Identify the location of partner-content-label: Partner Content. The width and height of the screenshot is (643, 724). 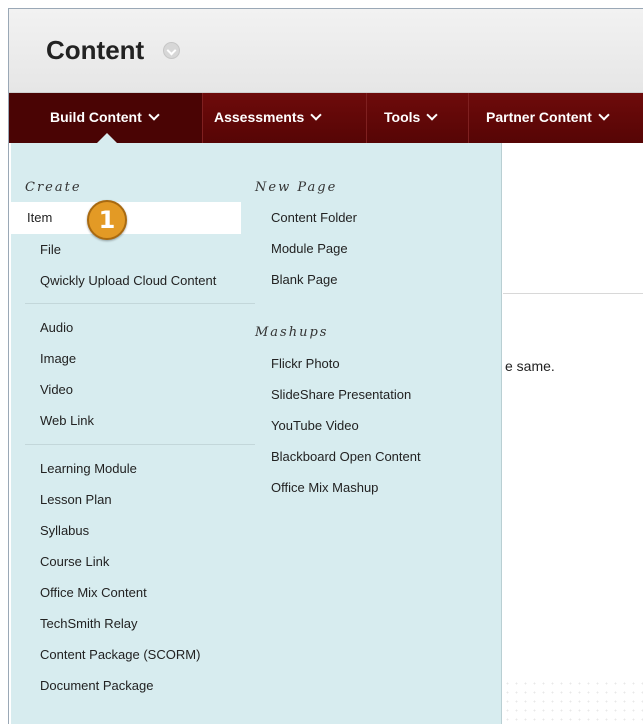
(539, 117).